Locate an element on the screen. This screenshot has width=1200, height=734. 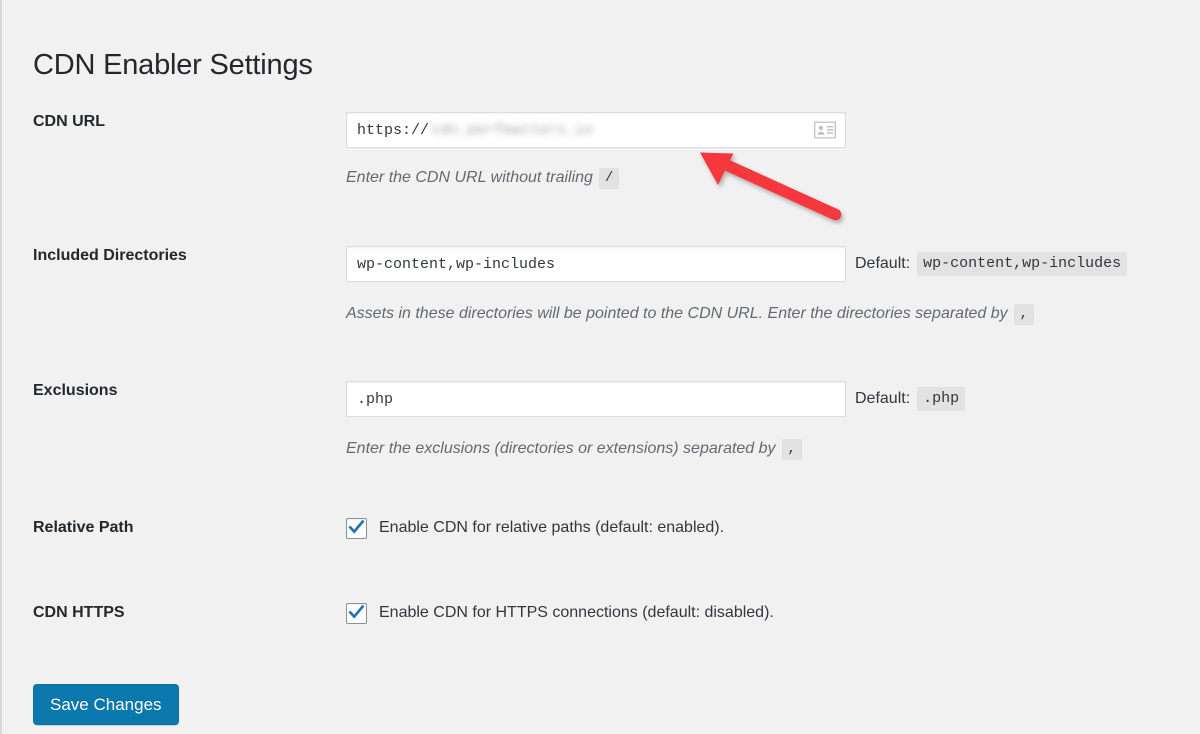
contact-card-icon is located at coordinates (825, 130).